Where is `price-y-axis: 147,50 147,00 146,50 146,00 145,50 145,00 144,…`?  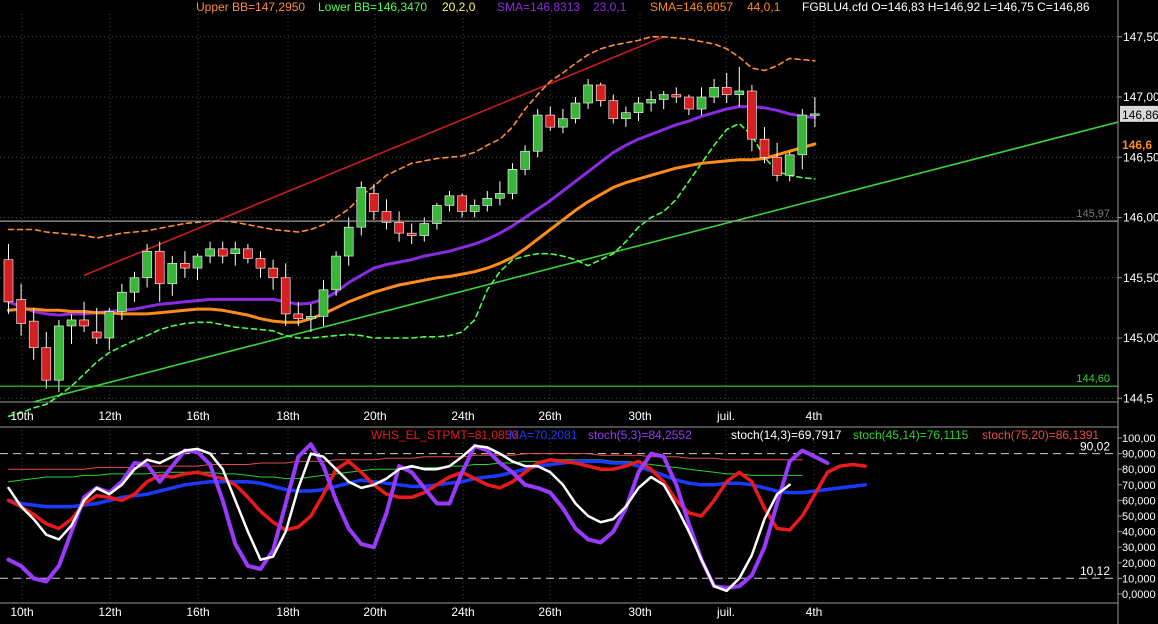 price-y-axis: 147,50 147,00 146,50 146,00 145,50 145,00 144,… is located at coordinates (1138, 217).